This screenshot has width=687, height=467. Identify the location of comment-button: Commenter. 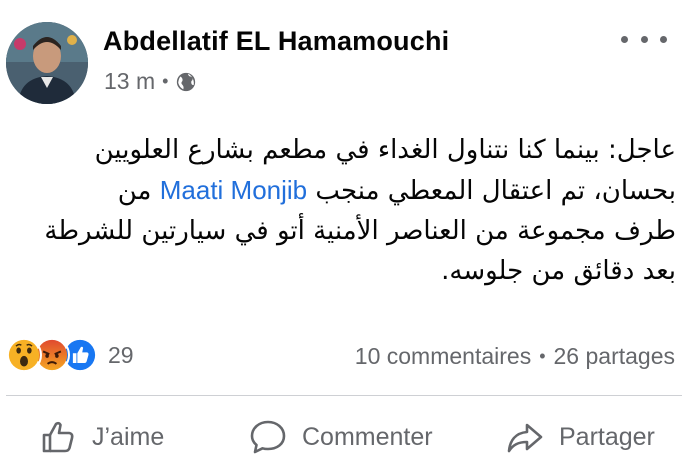
(340, 437).